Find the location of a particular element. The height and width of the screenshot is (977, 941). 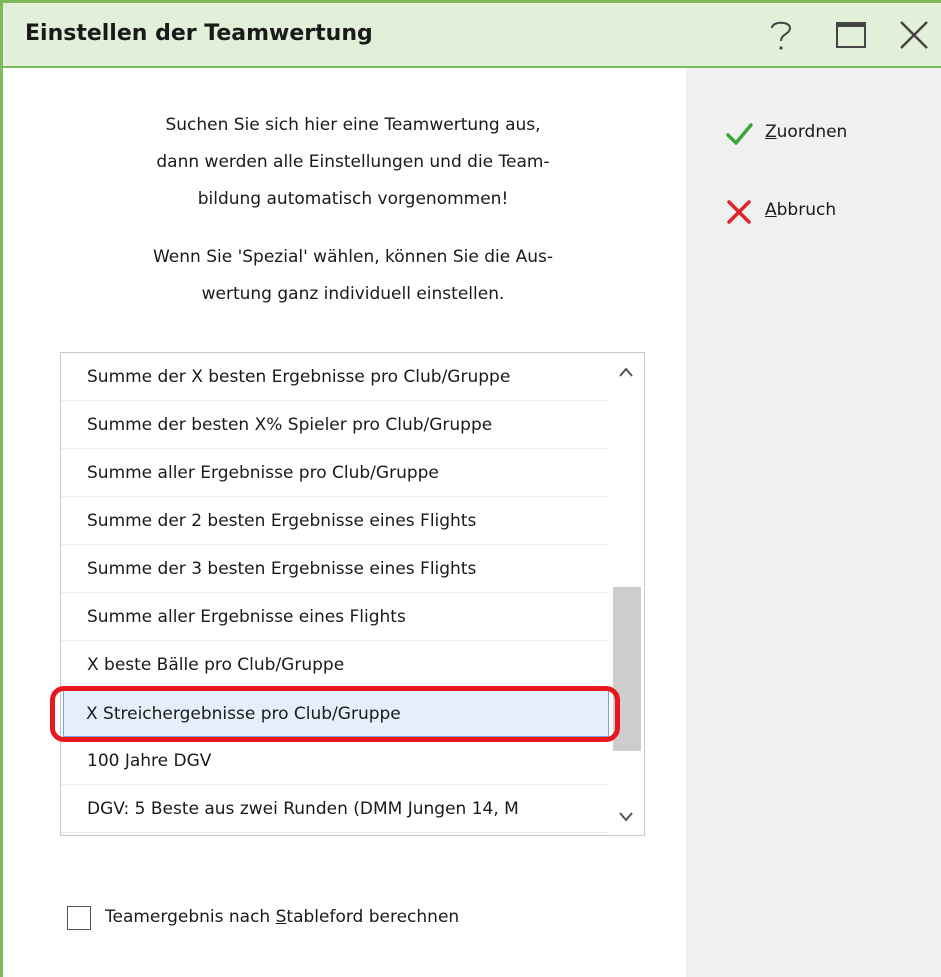

list-item: Summe aller Ergebnisse pro Club/Gruppe is located at coordinates (335, 473).